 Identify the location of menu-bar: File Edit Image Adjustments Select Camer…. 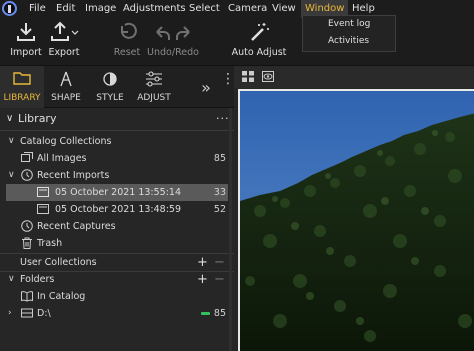
(237, 9).